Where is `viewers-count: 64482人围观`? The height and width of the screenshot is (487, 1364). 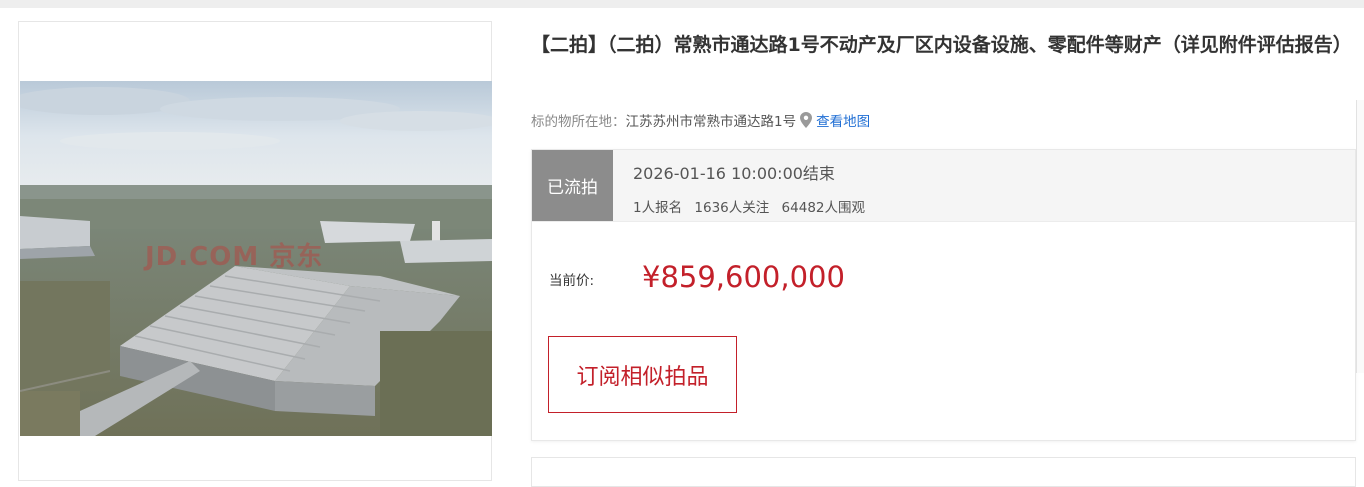 viewers-count: 64482人围观 is located at coordinates (823, 208).